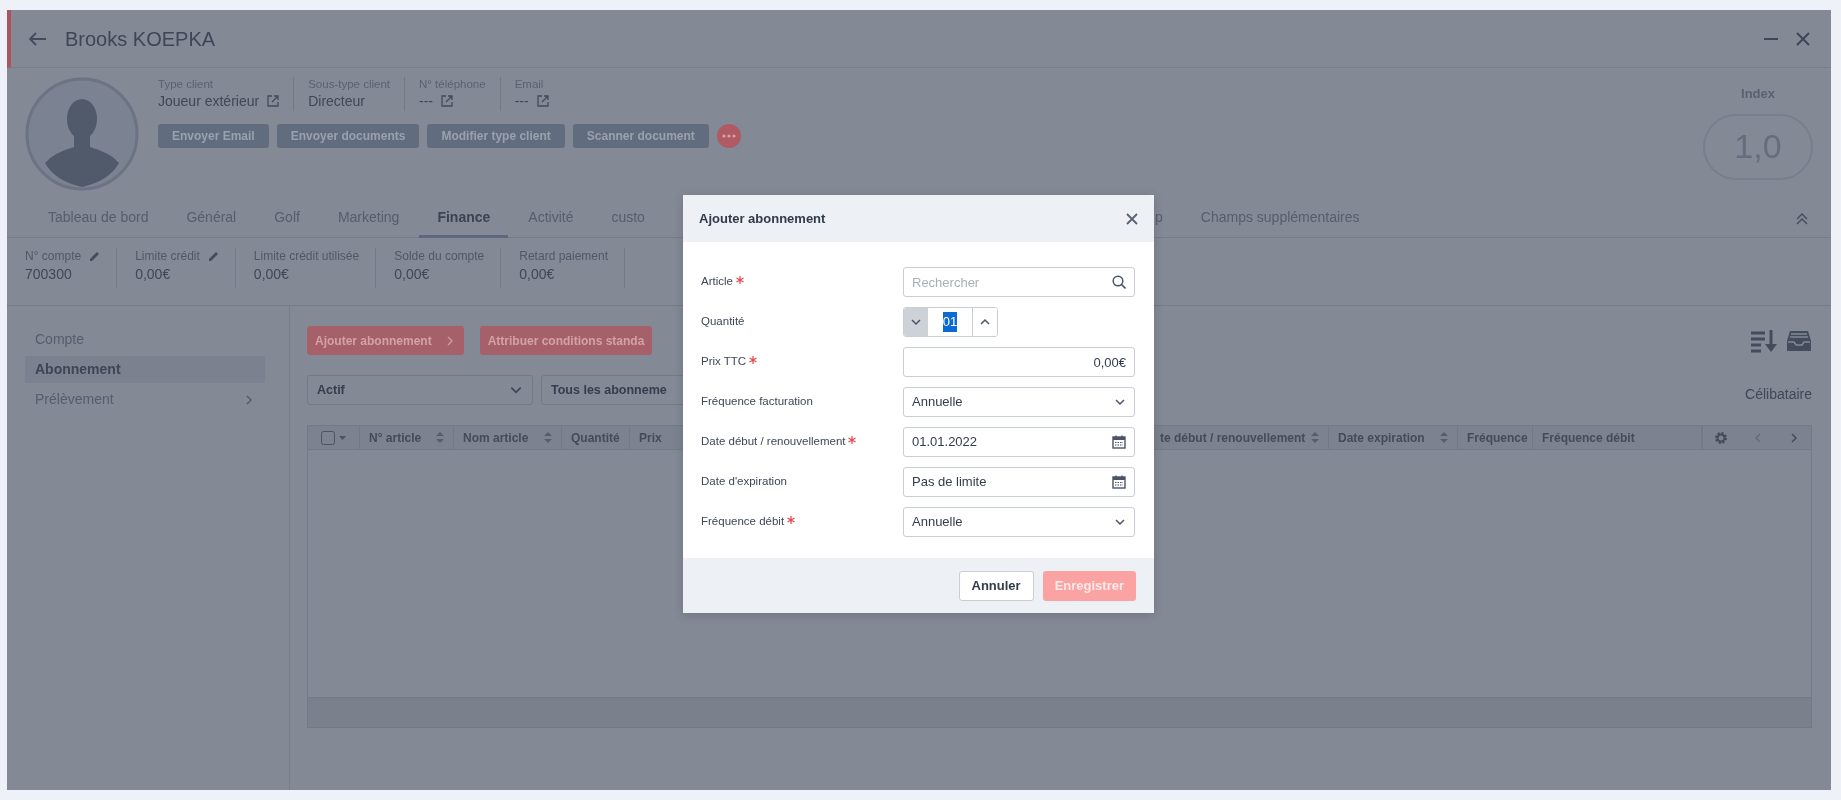 The image size is (1841, 800). I want to click on caret-down-icon, so click(342, 437).